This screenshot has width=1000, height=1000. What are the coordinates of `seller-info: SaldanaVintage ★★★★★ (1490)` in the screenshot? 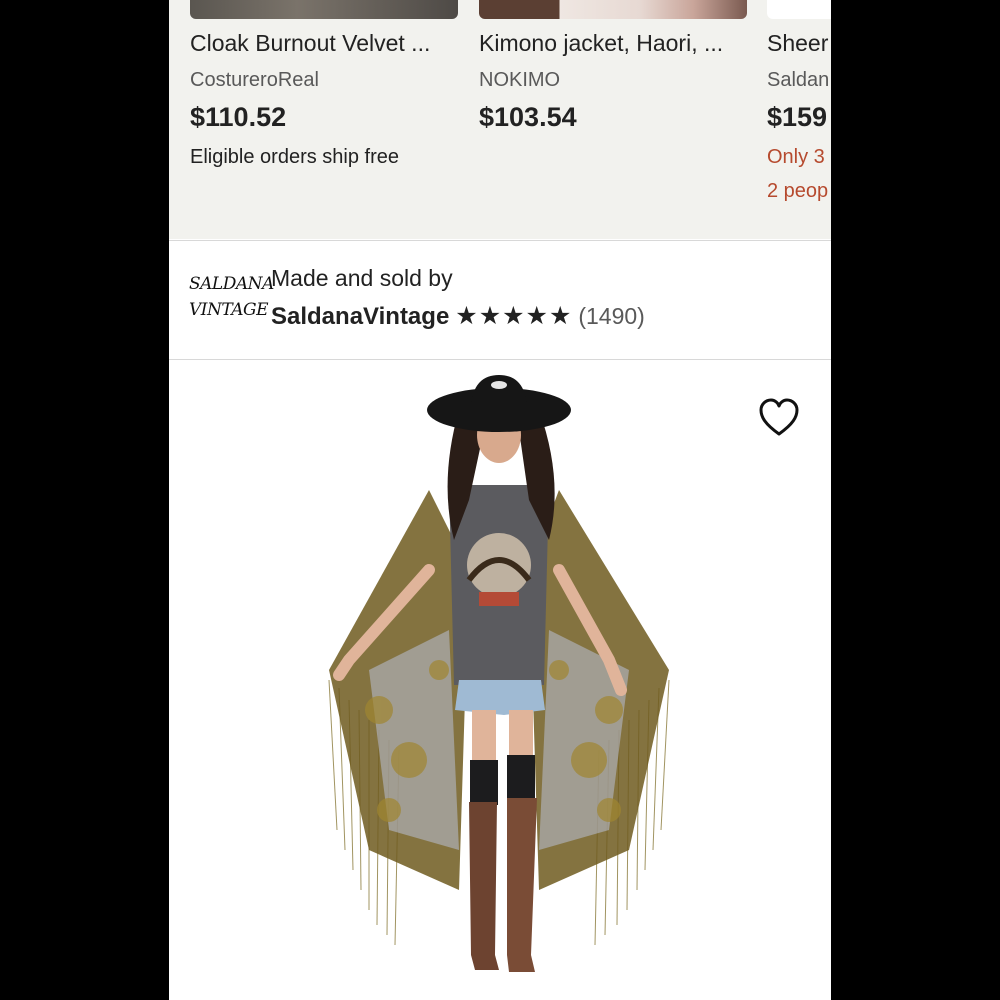 It's located at (458, 316).